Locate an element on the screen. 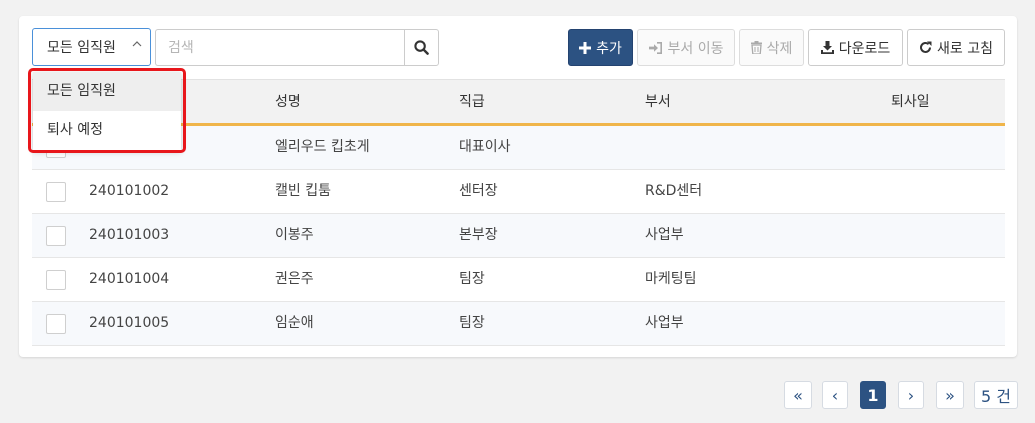 The width and height of the screenshot is (1035, 423). search-button is located at coordinates (421, 47).